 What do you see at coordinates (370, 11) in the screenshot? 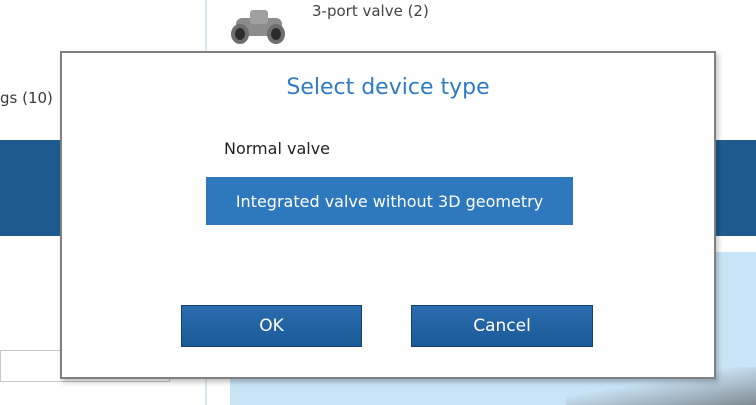
I see `list-item-label: 3-port valve (2)` at bounding box center [370, 11].